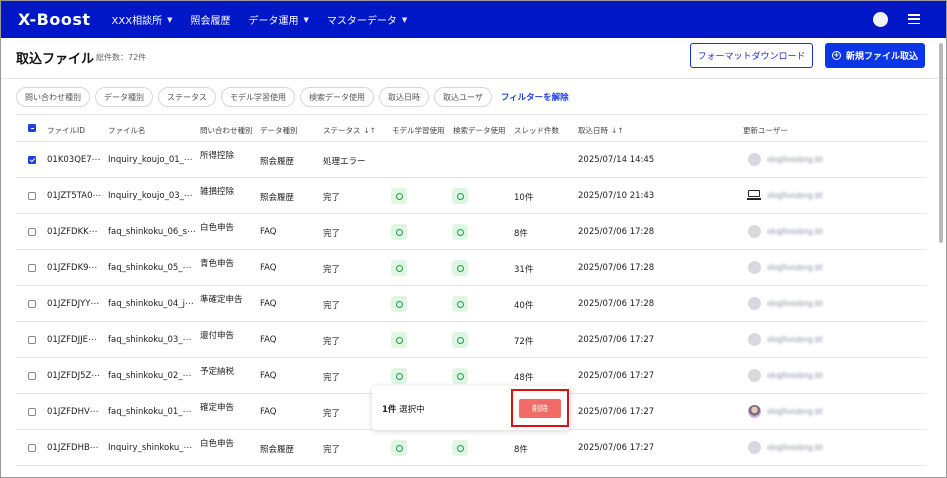 Image resolution: width=947 pixels, height=478 pixels. What do you see at coordinates (71, 340) in the screenshot?
I see `file-id-cell: 01JZFDJJE⋯` at bounding box center [71, 340].